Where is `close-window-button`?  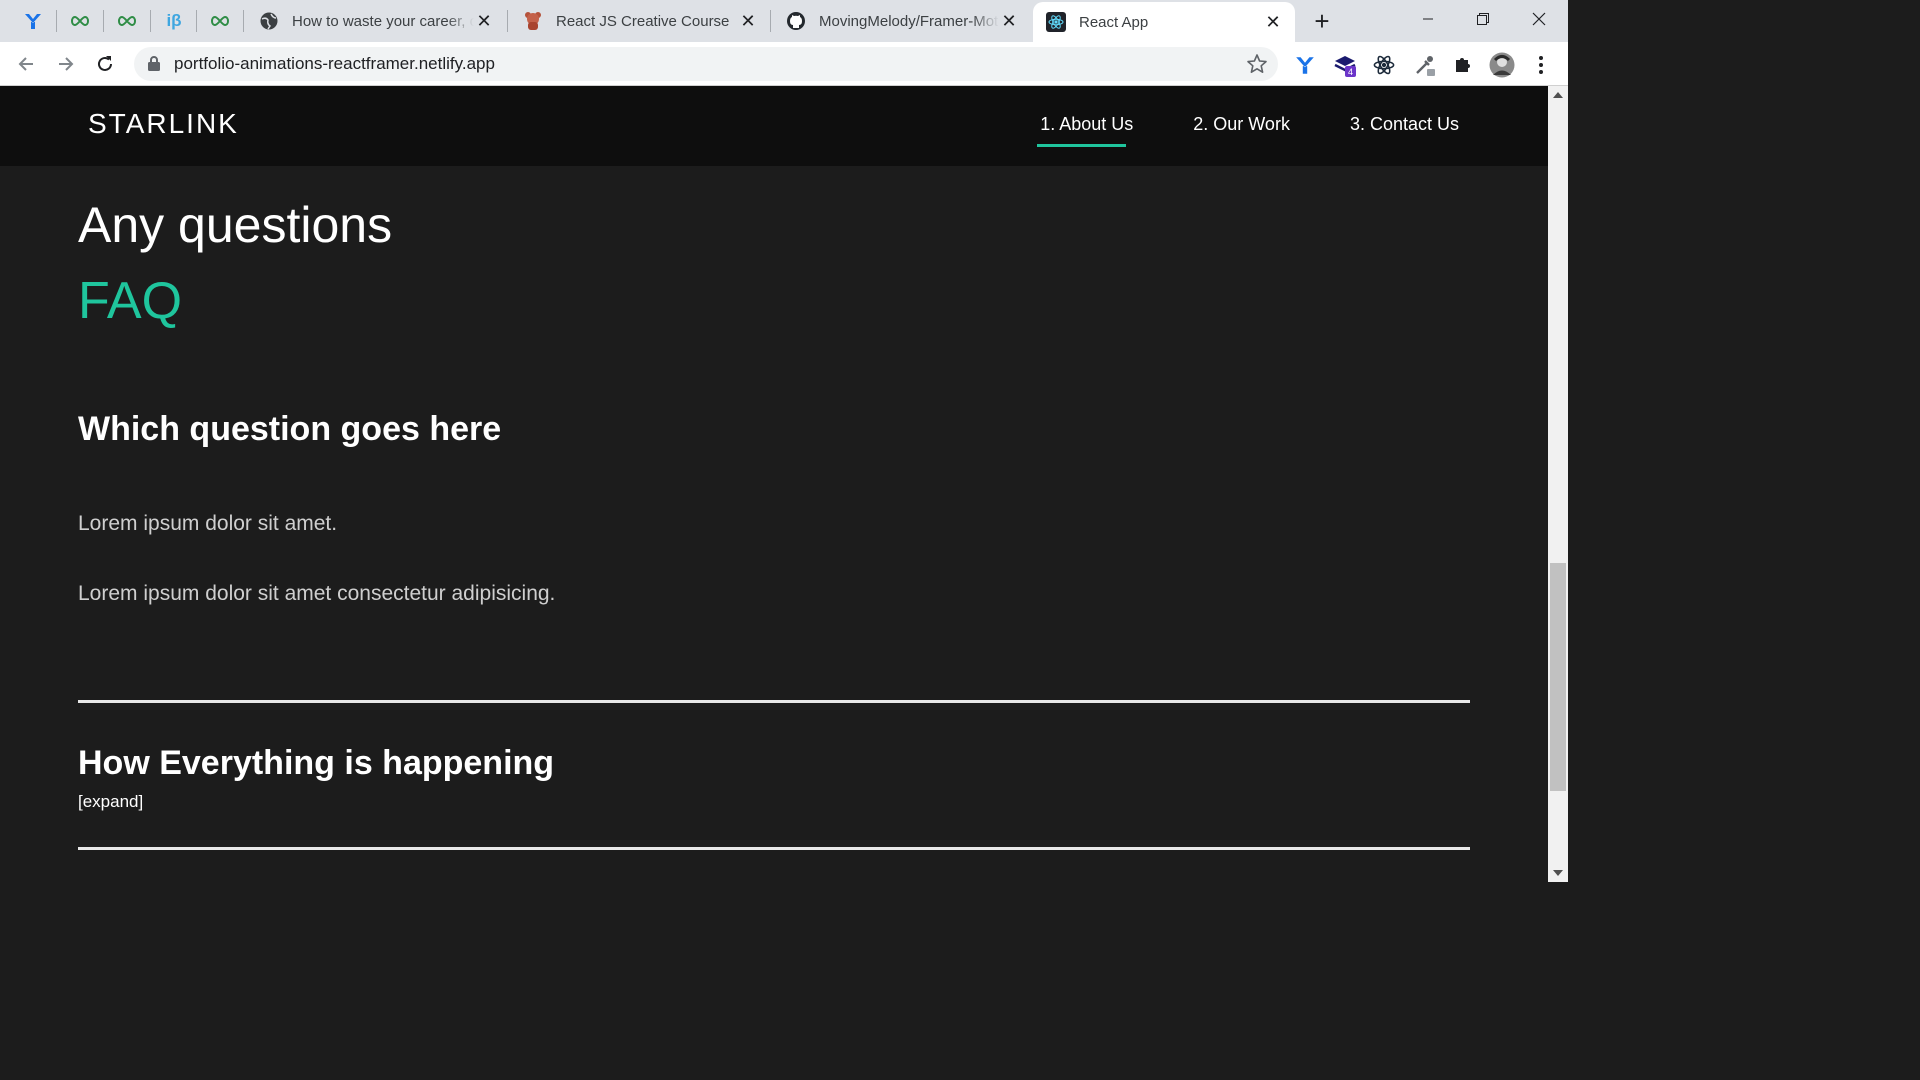
close-window-button is located at coordinates (1539, 19).